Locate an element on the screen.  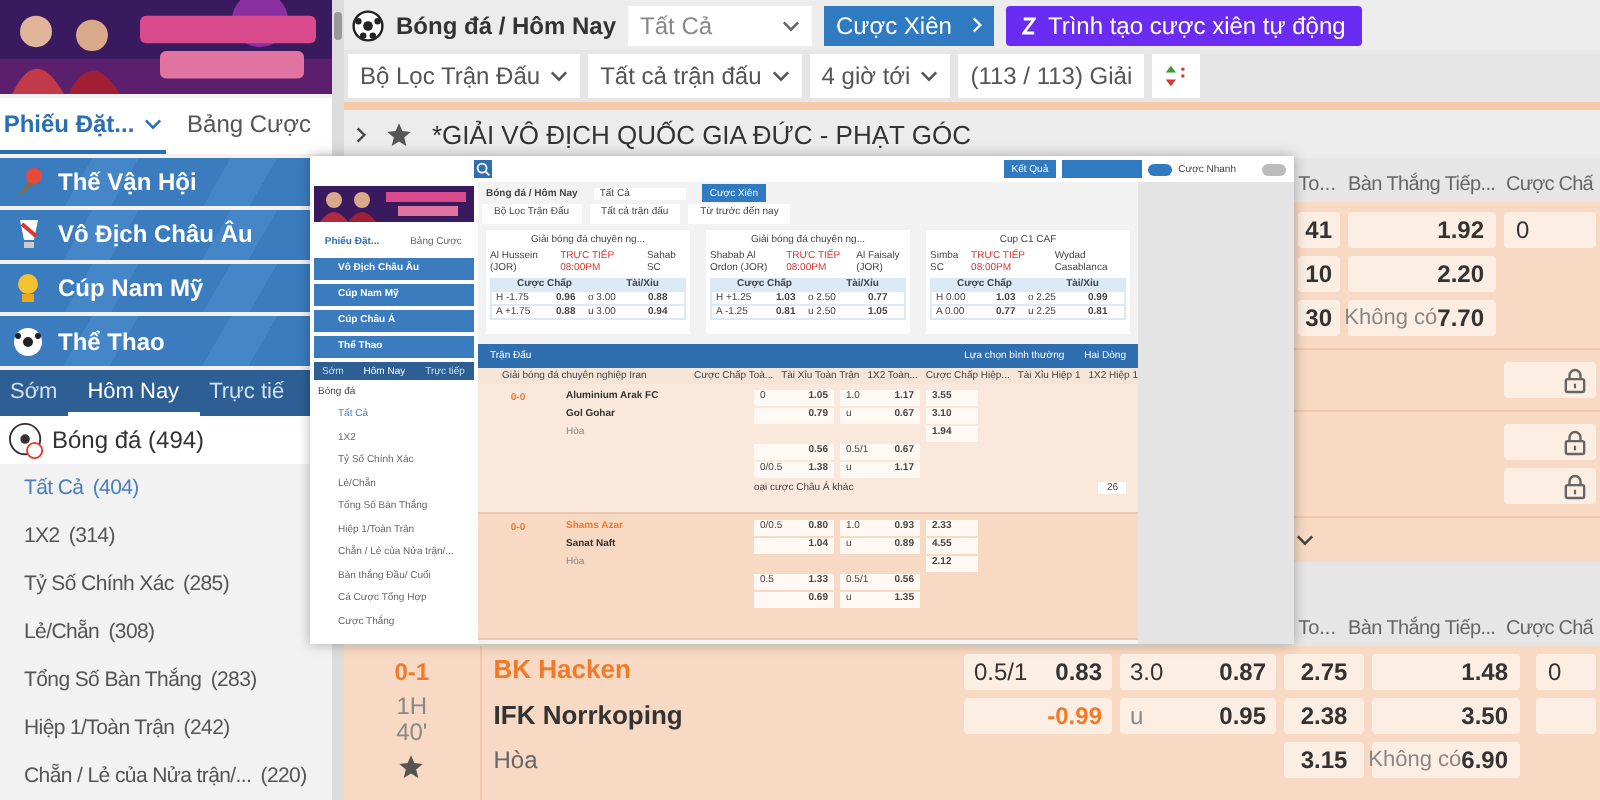
filter-dropdown: Bộ Lọc Trận Đấu is located at coordinates (464, 76).